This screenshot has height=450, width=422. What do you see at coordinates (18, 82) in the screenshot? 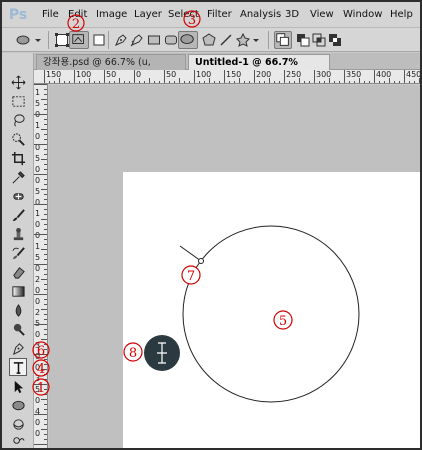
I see `move-tool-icon` at bounding box center [18, 82].